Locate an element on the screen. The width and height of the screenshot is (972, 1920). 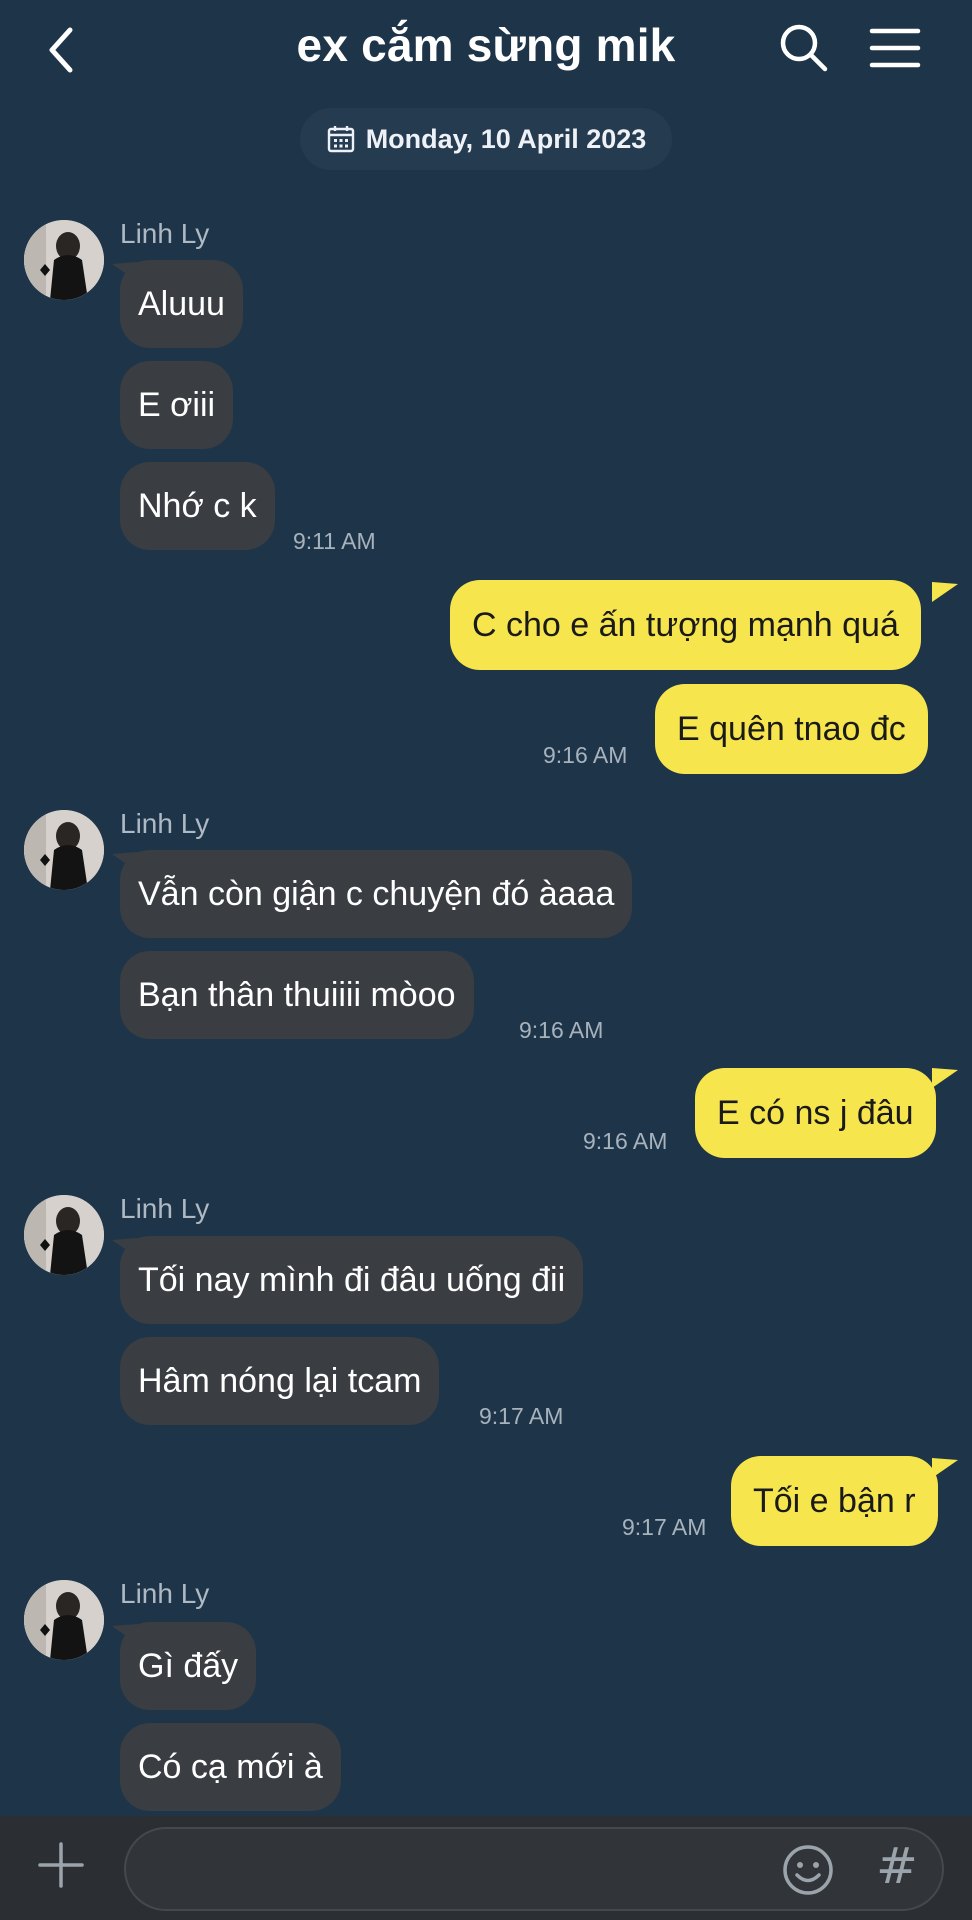
emoji-icon is located at coordinates (808, 1870).